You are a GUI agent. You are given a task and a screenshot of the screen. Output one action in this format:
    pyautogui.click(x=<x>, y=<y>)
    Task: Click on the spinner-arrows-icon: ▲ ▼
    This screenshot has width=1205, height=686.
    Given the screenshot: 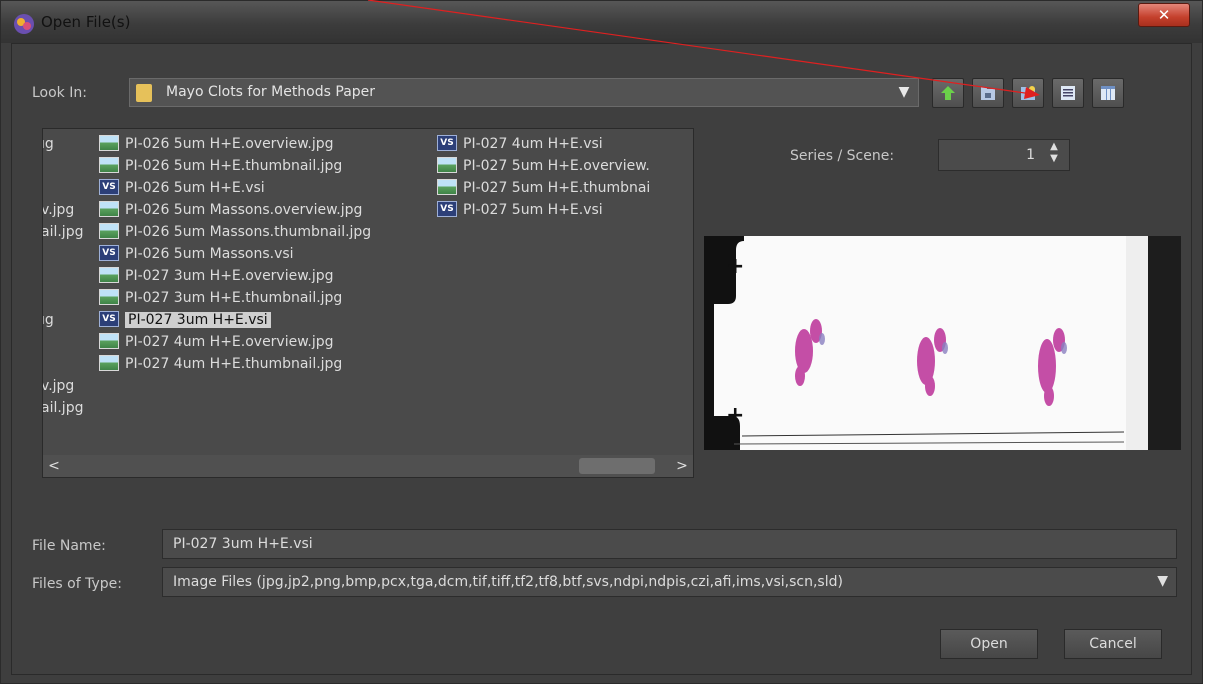 What is the action you would take?
    pyautogui.click(x=1054, y=155)
    